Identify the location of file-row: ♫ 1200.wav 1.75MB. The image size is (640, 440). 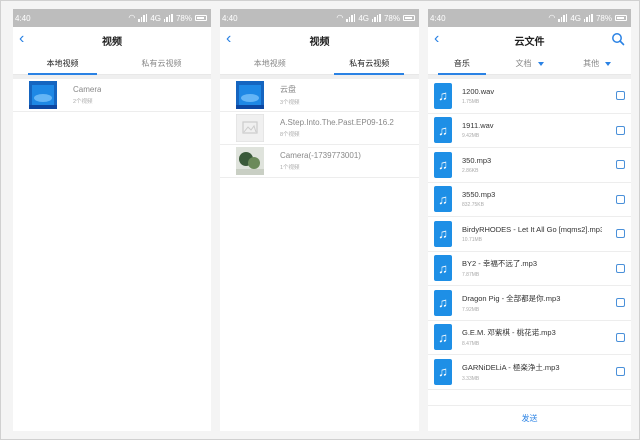
(529, 96).